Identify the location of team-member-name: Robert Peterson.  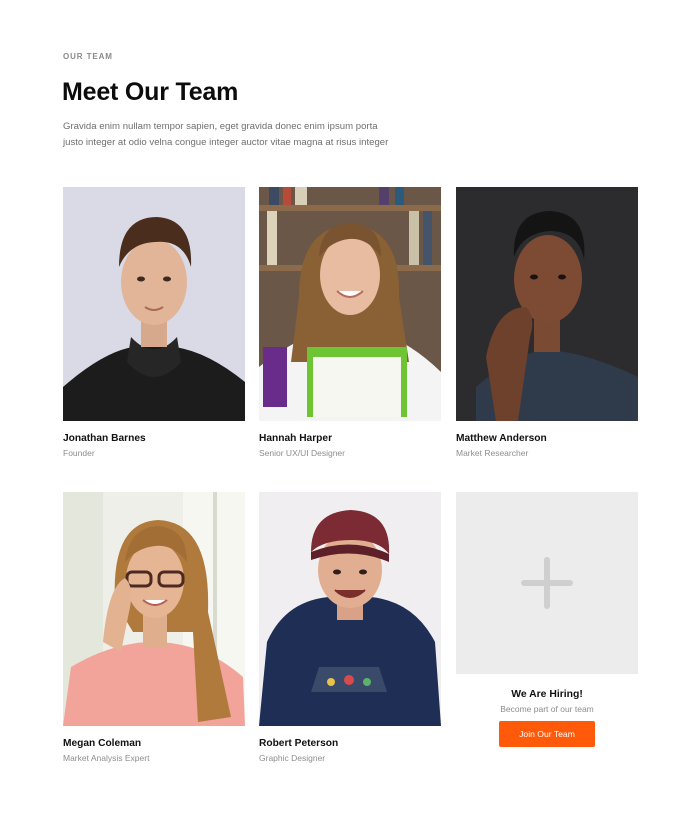
(299, 743).